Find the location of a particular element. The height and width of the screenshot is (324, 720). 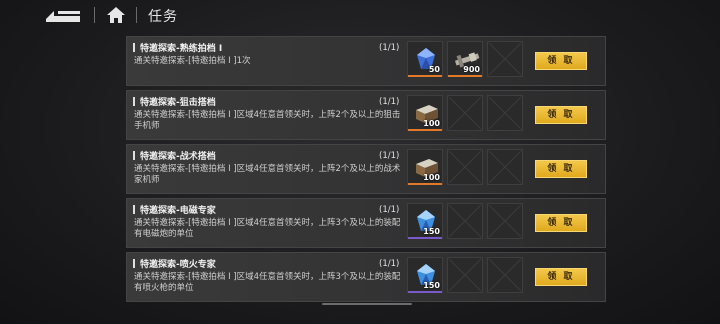

reward-slot: 900 is located at coordinates (465, 59).